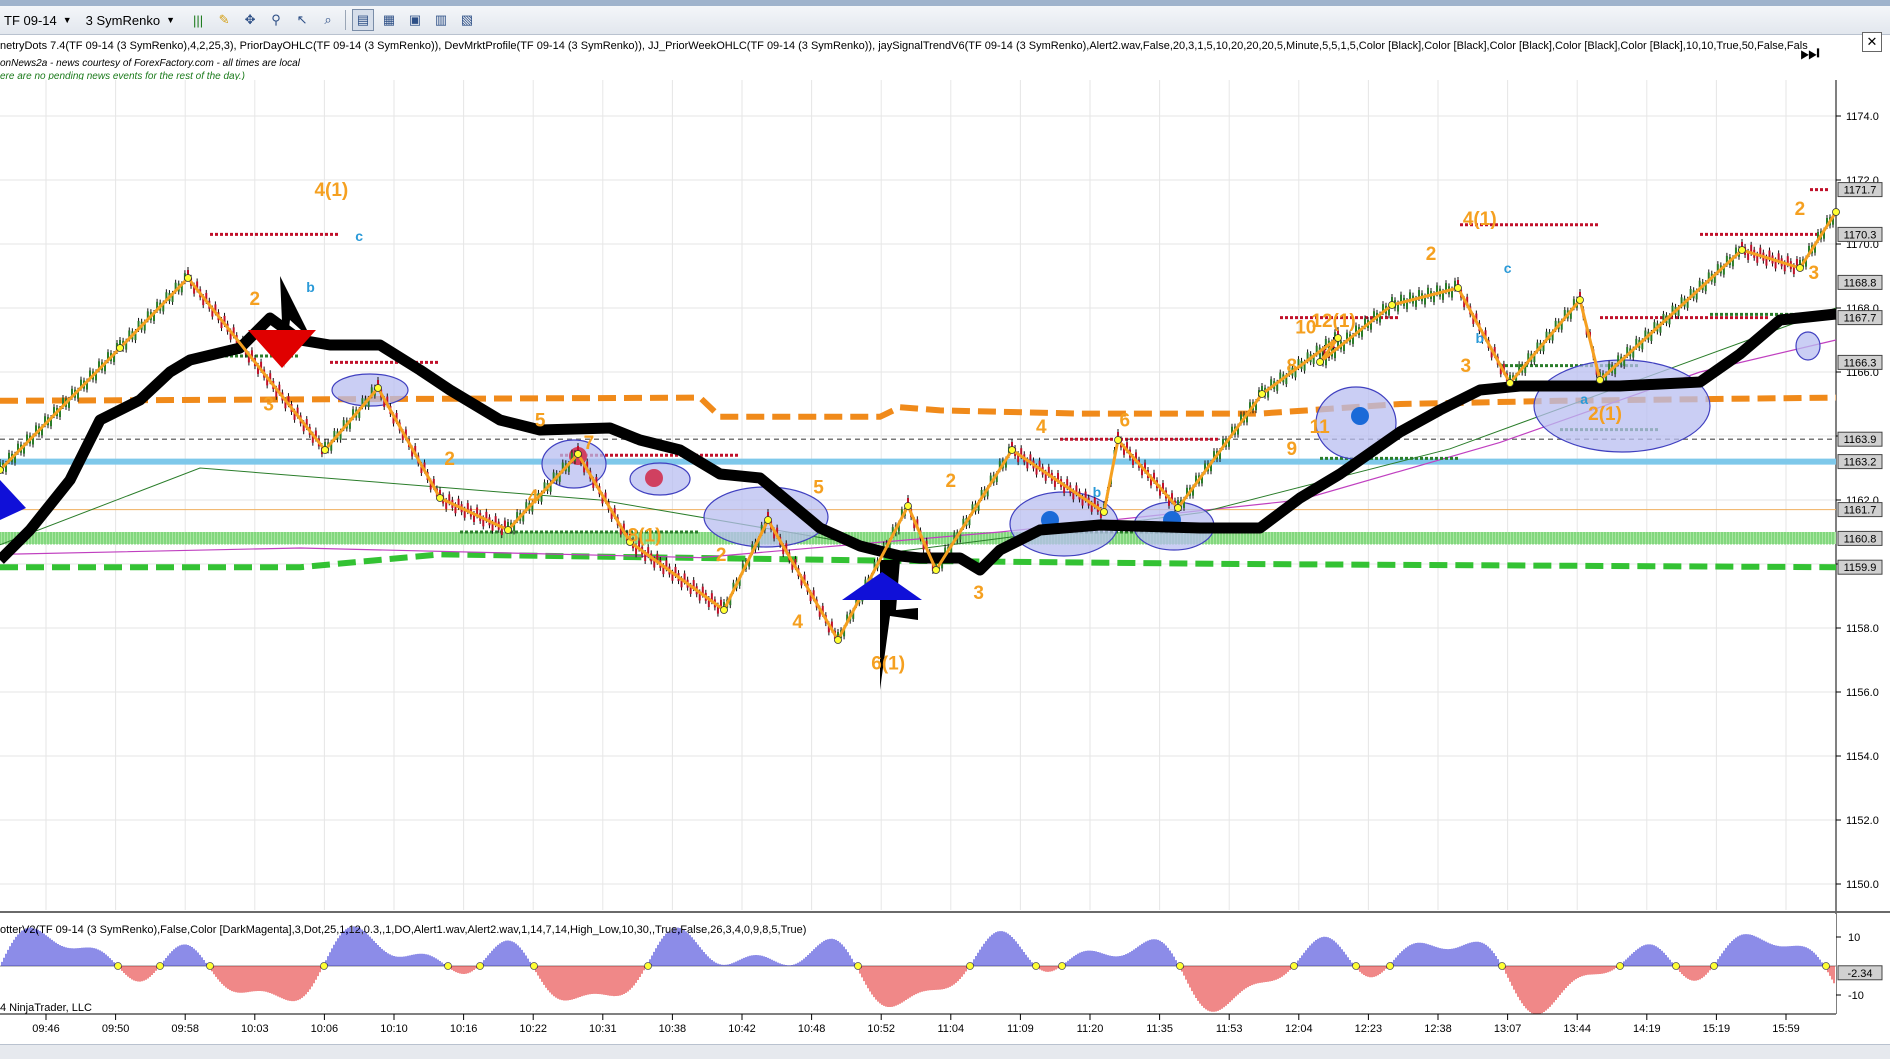 The height and width of the screenshot is (1059, 1890). I want to click on time-label: 11:04, so click(950, 1029).